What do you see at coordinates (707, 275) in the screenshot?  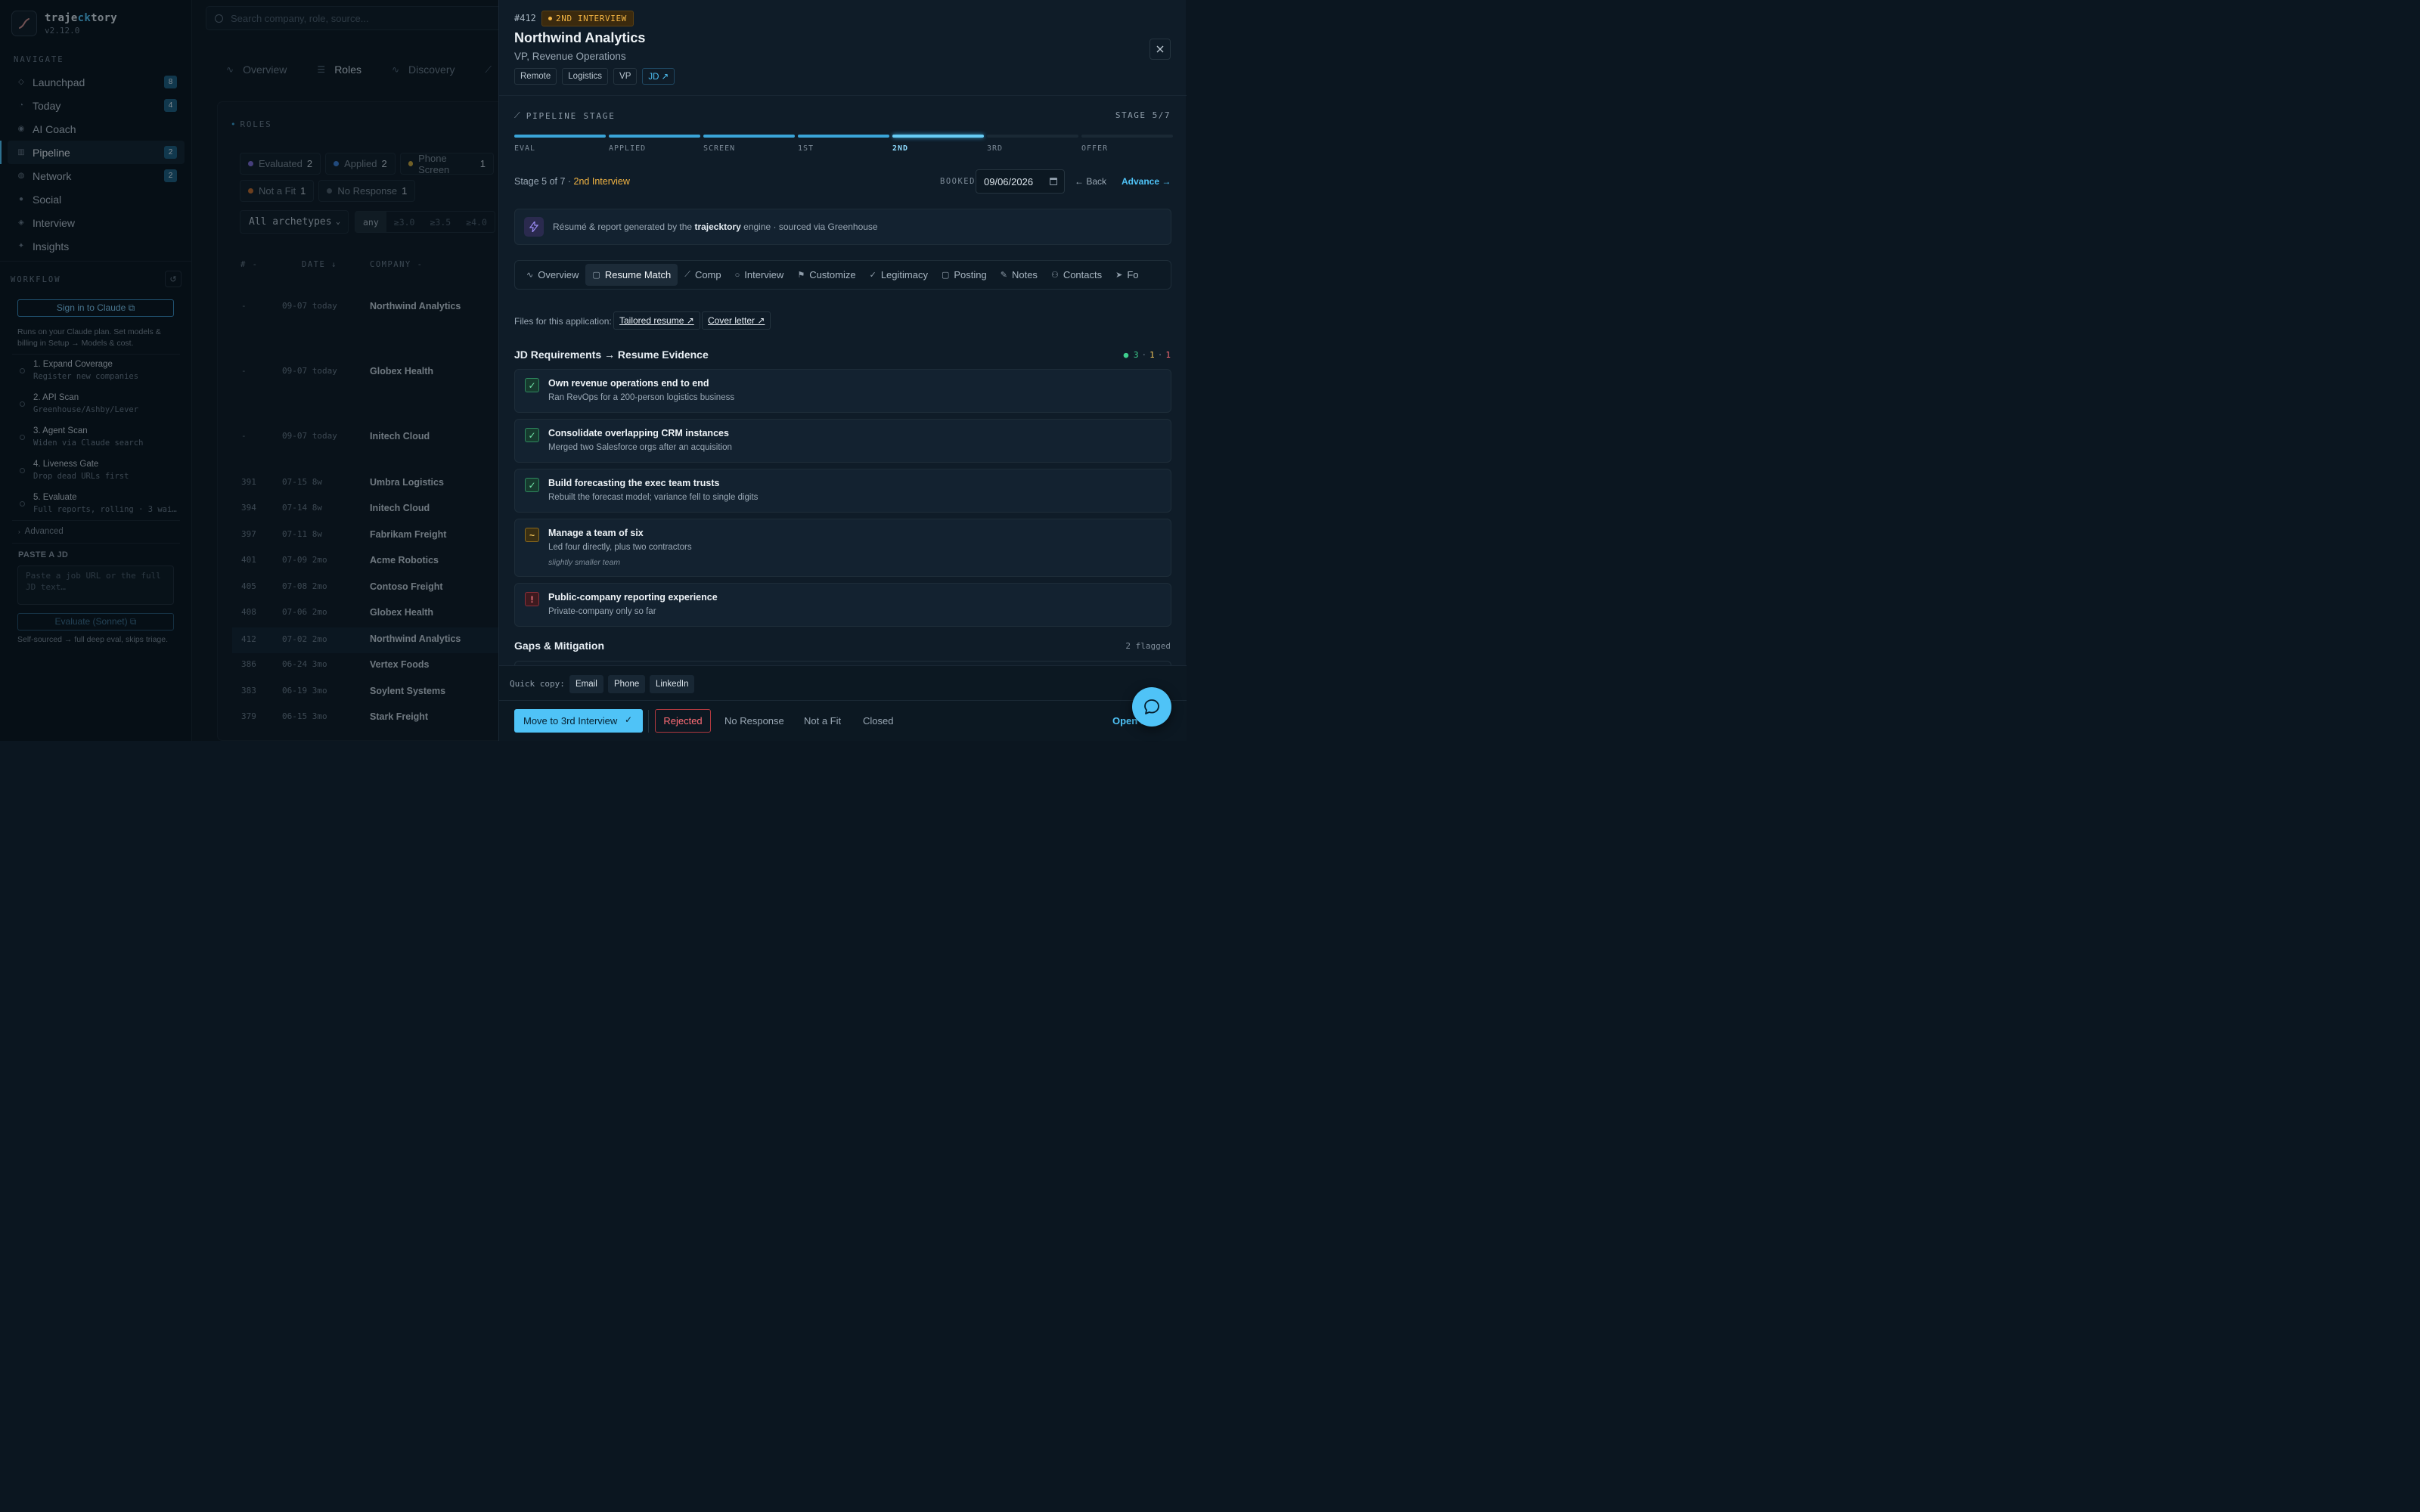 I see `tab-label: Comp` at bounding box center [707, 275].